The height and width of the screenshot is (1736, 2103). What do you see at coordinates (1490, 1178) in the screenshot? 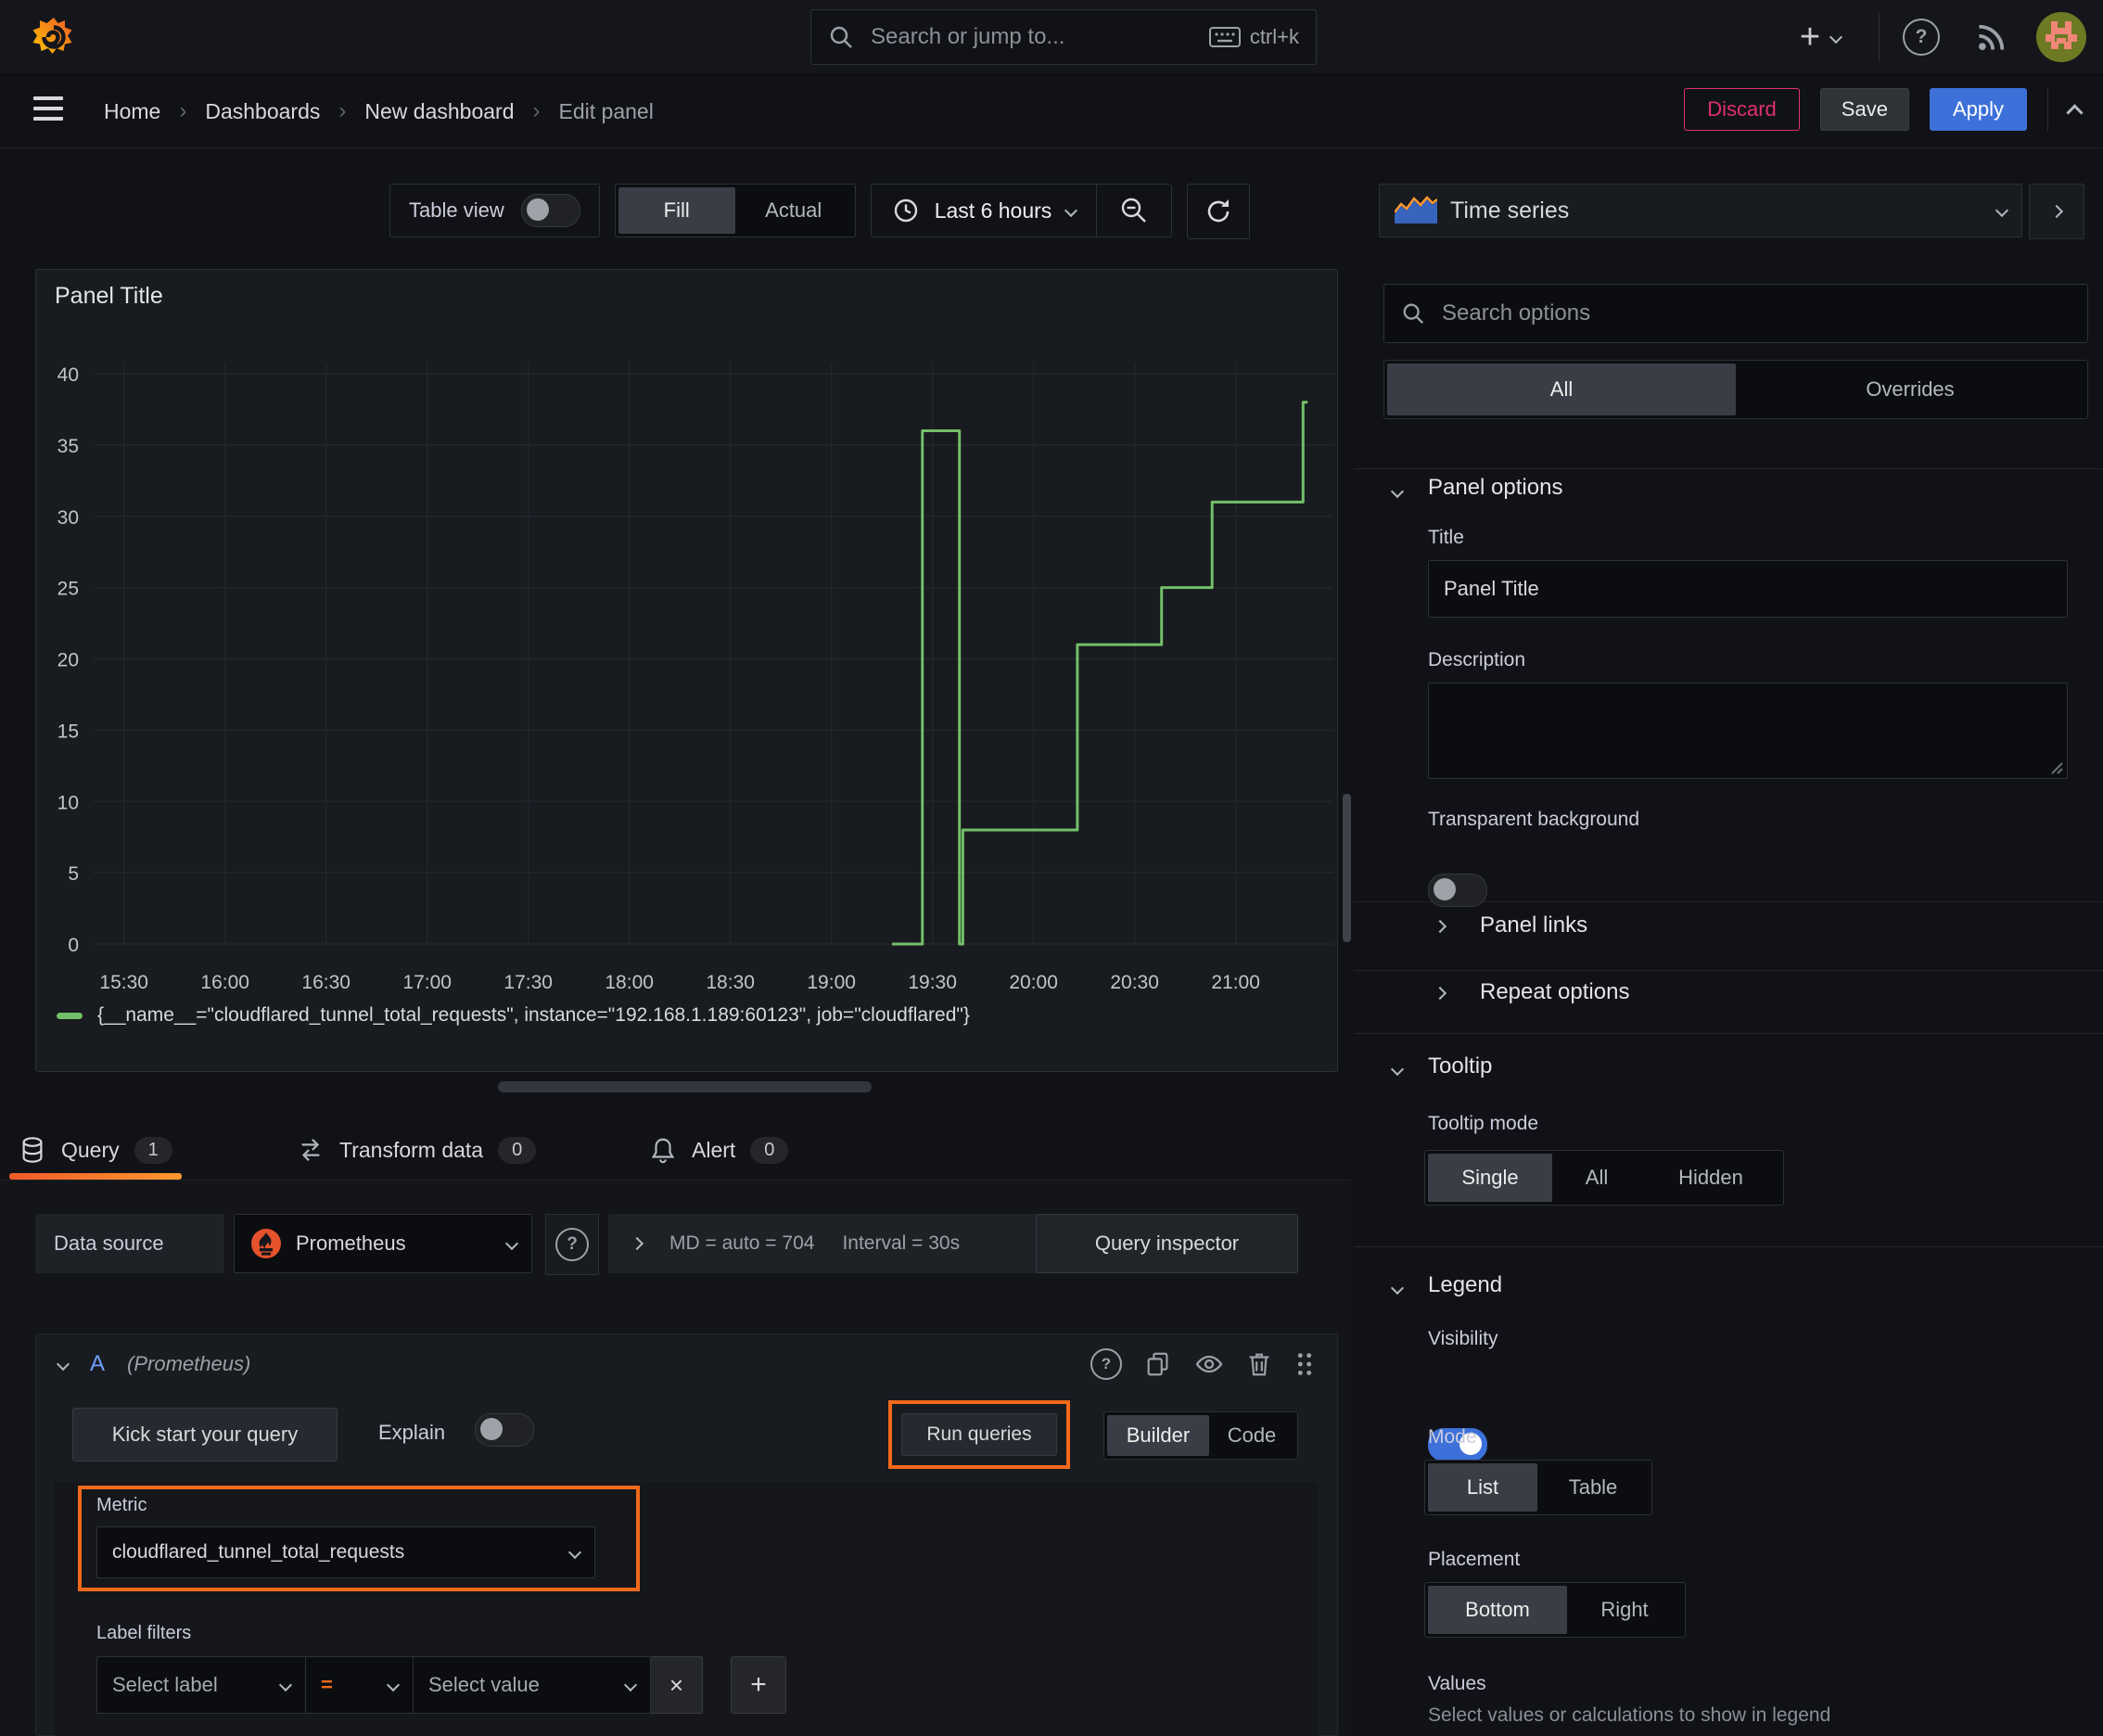
I see `tooltip-single-option: Single` at bounding box center [1490, 1178].